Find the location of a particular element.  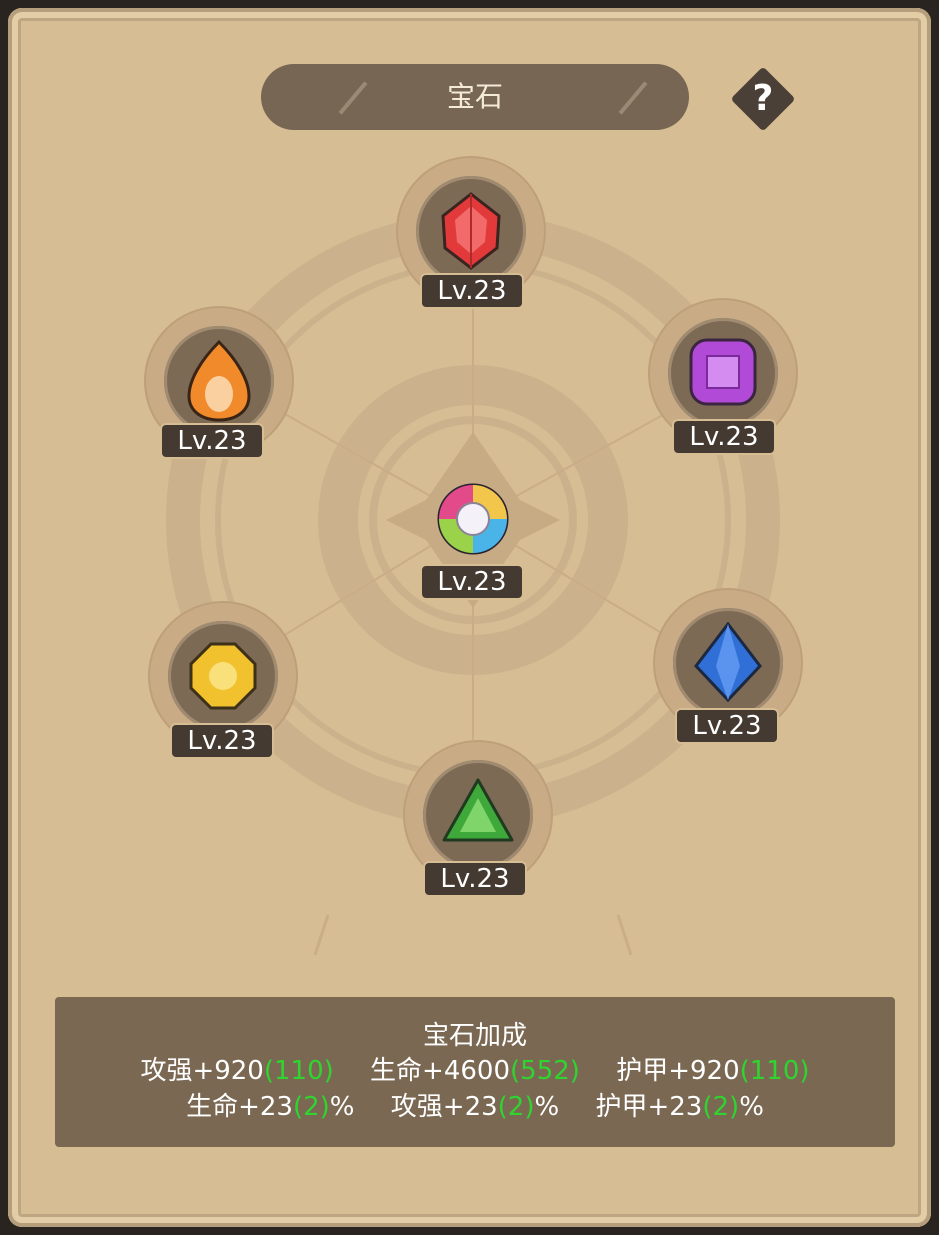

stat-health-percent: 生命+23(2)% is located at coordinates (270, 1107).